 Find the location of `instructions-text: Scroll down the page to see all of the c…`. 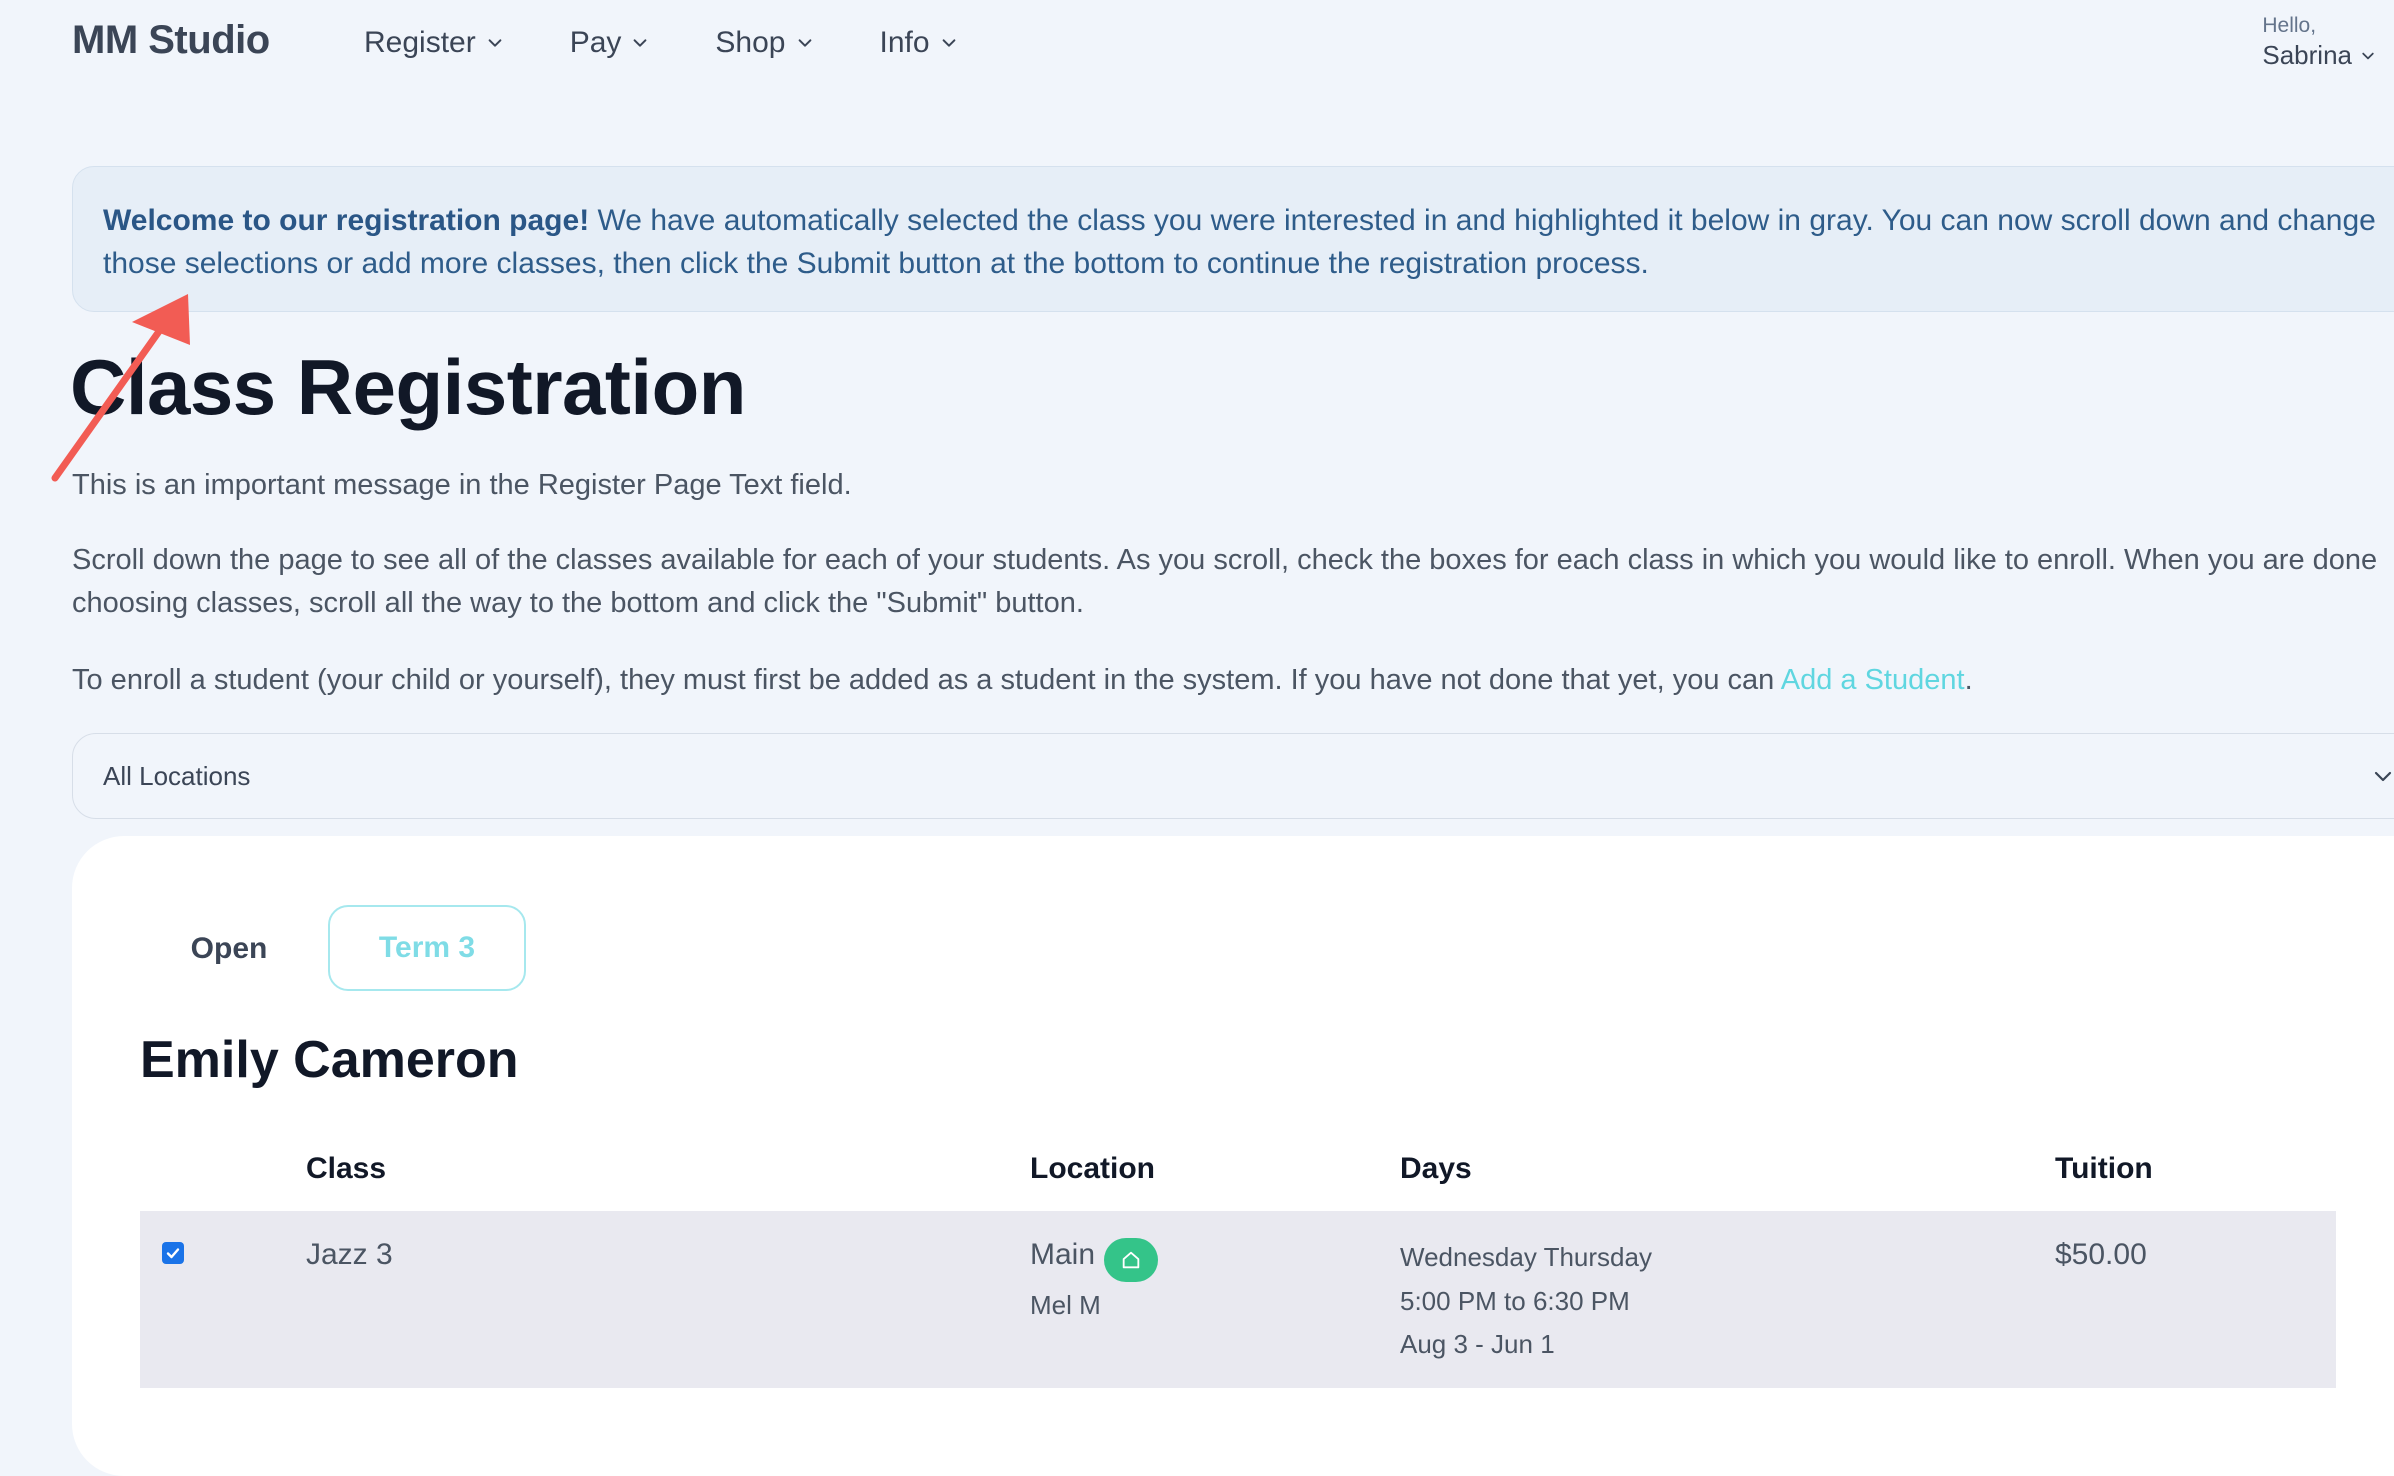

instructions-text: Scroll down the page to see all of the c… is located at coordinates (1225, 581).